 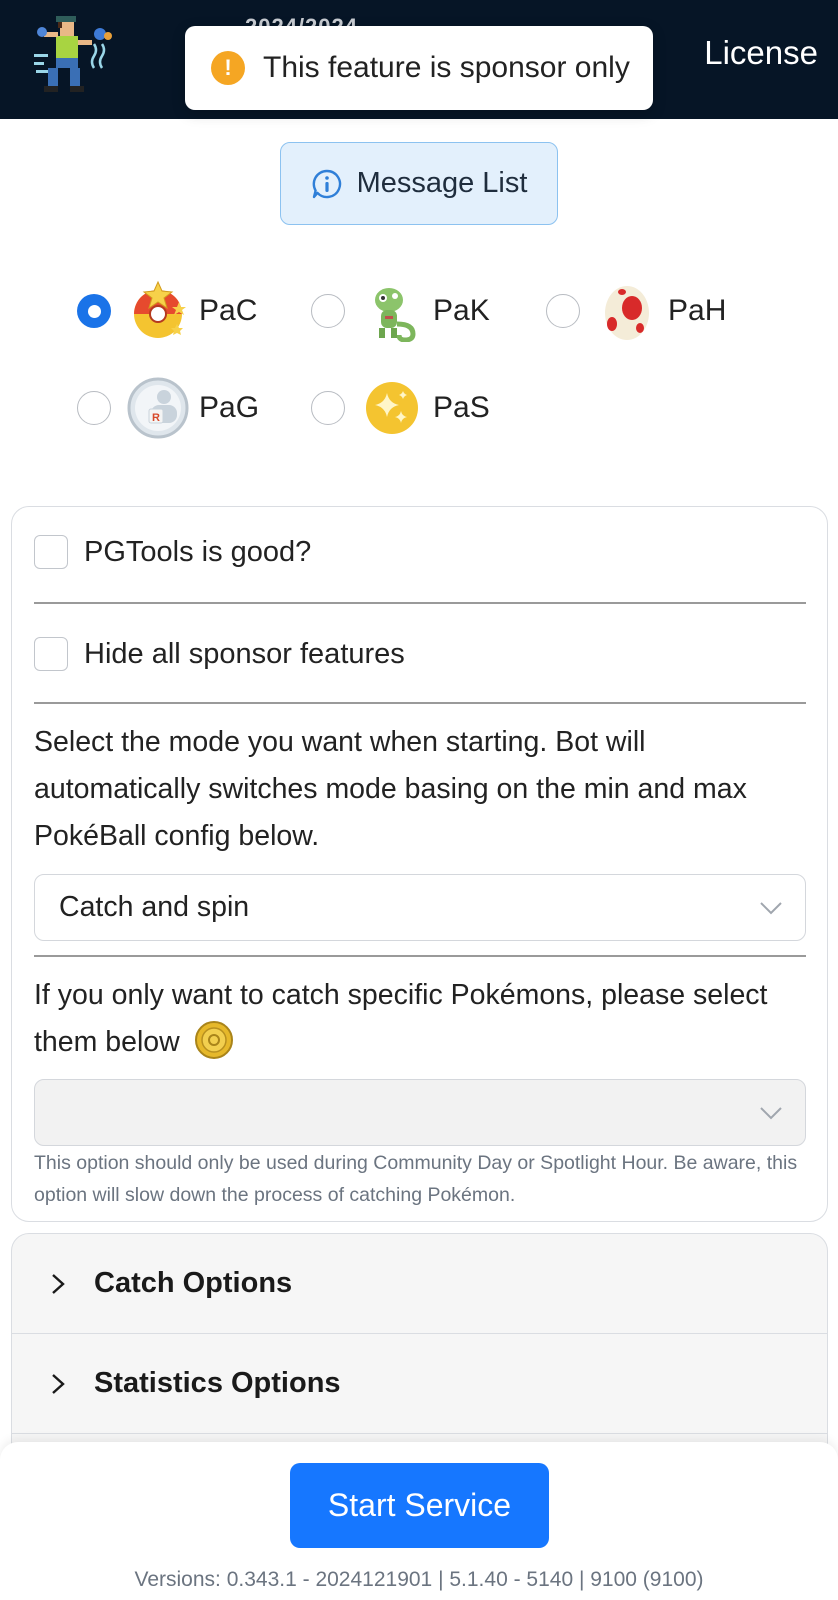 I want to click on license-link: License, so click(x=761, y=53).